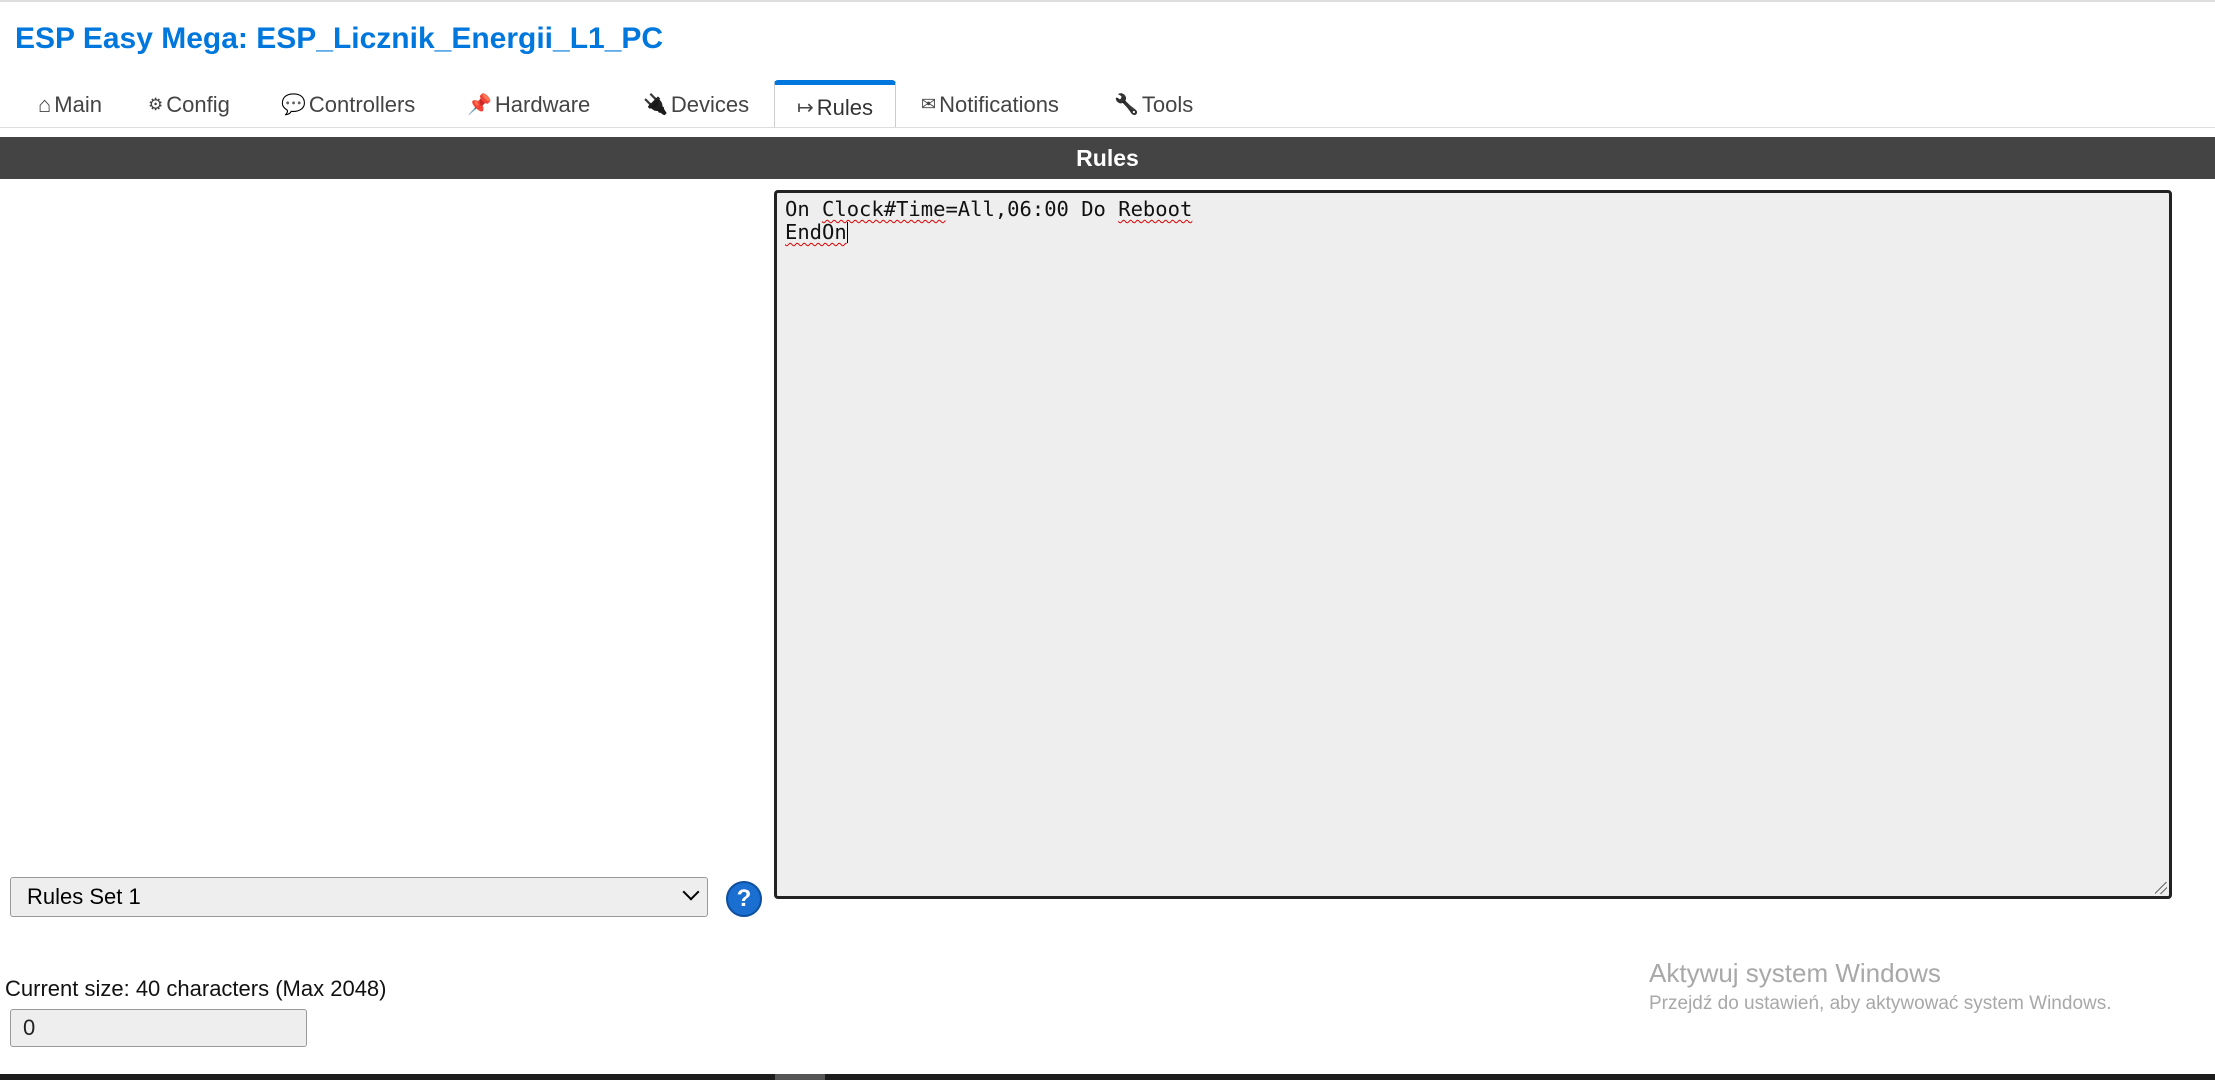 The width and height of the screenshot is (2215, 1080). I want to click on help-button: ?, so click(744, 899).